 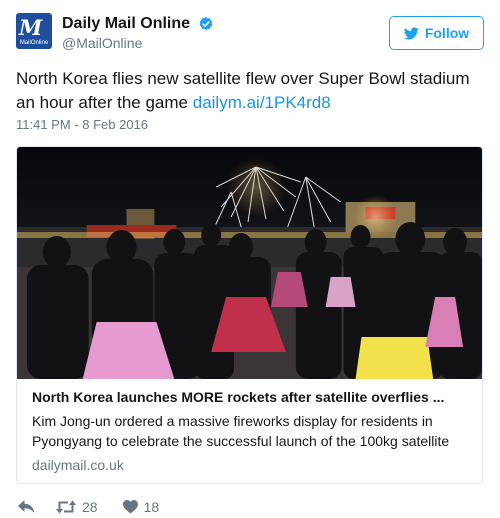 I want to click on tweet-timestamp: 11:41 PM - 8 Feb 2016, so click(x=82, y=124).